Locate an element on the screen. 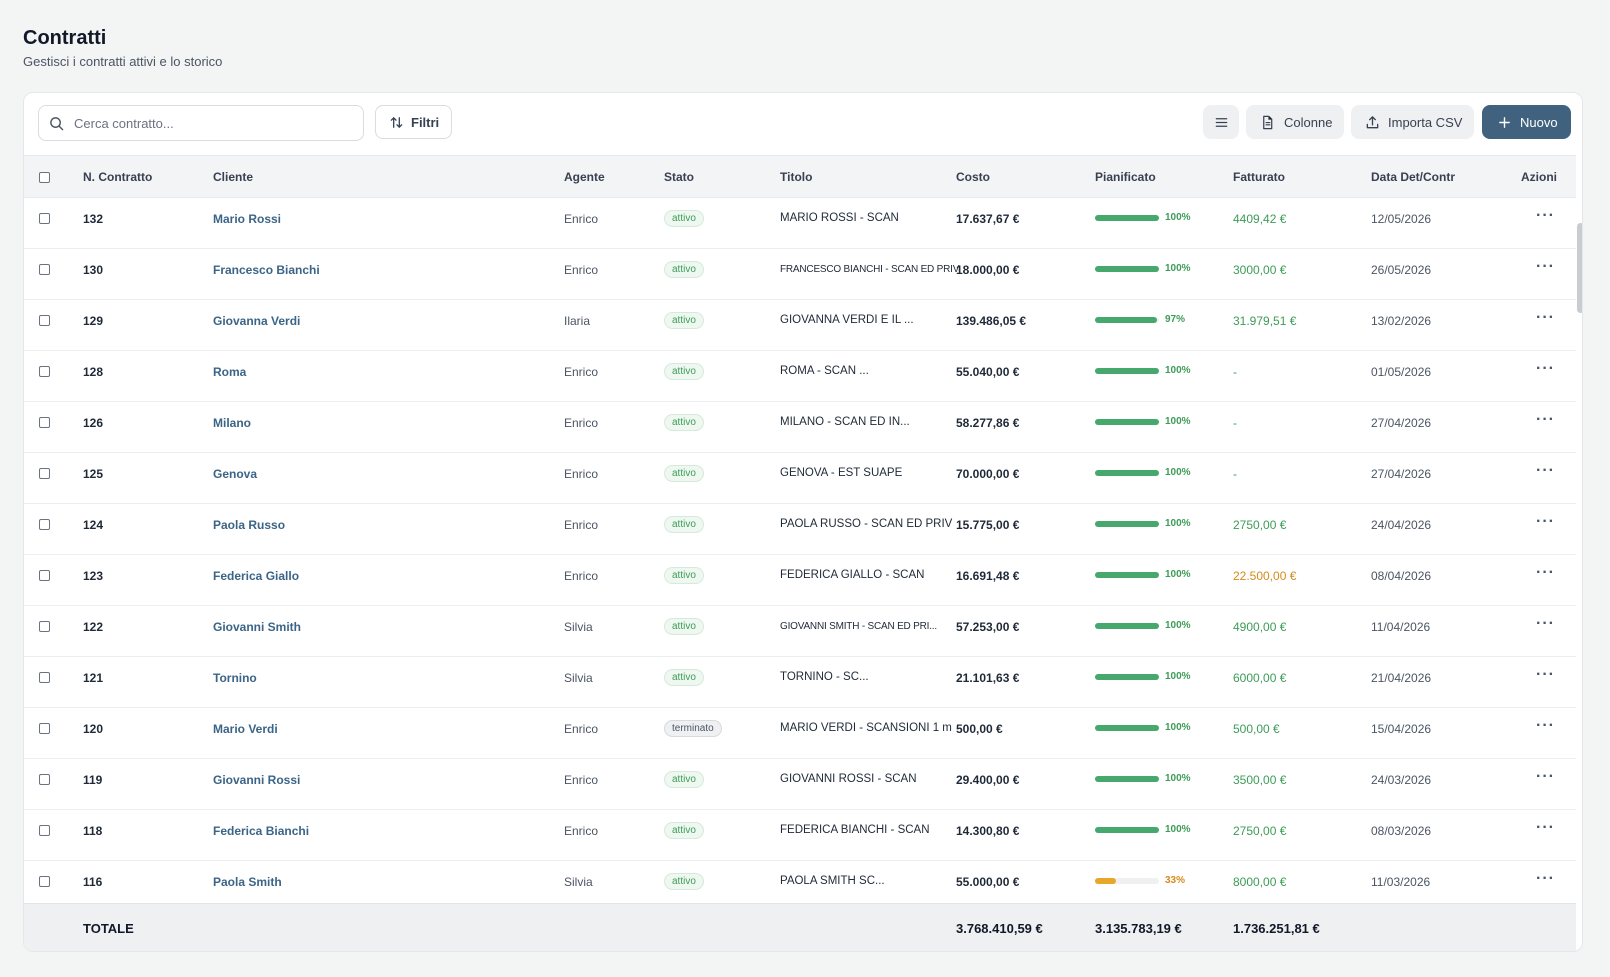  header-planned: Pianificato is located at coordinates (1125, 177).